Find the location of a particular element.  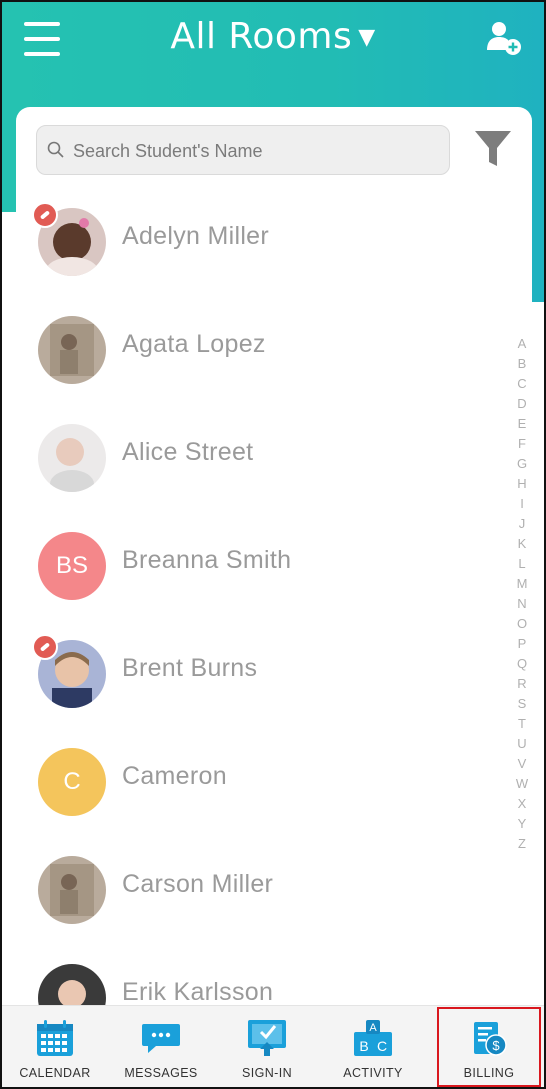

nav-messages: MESSAGES is located at coordinates (161, 1046).